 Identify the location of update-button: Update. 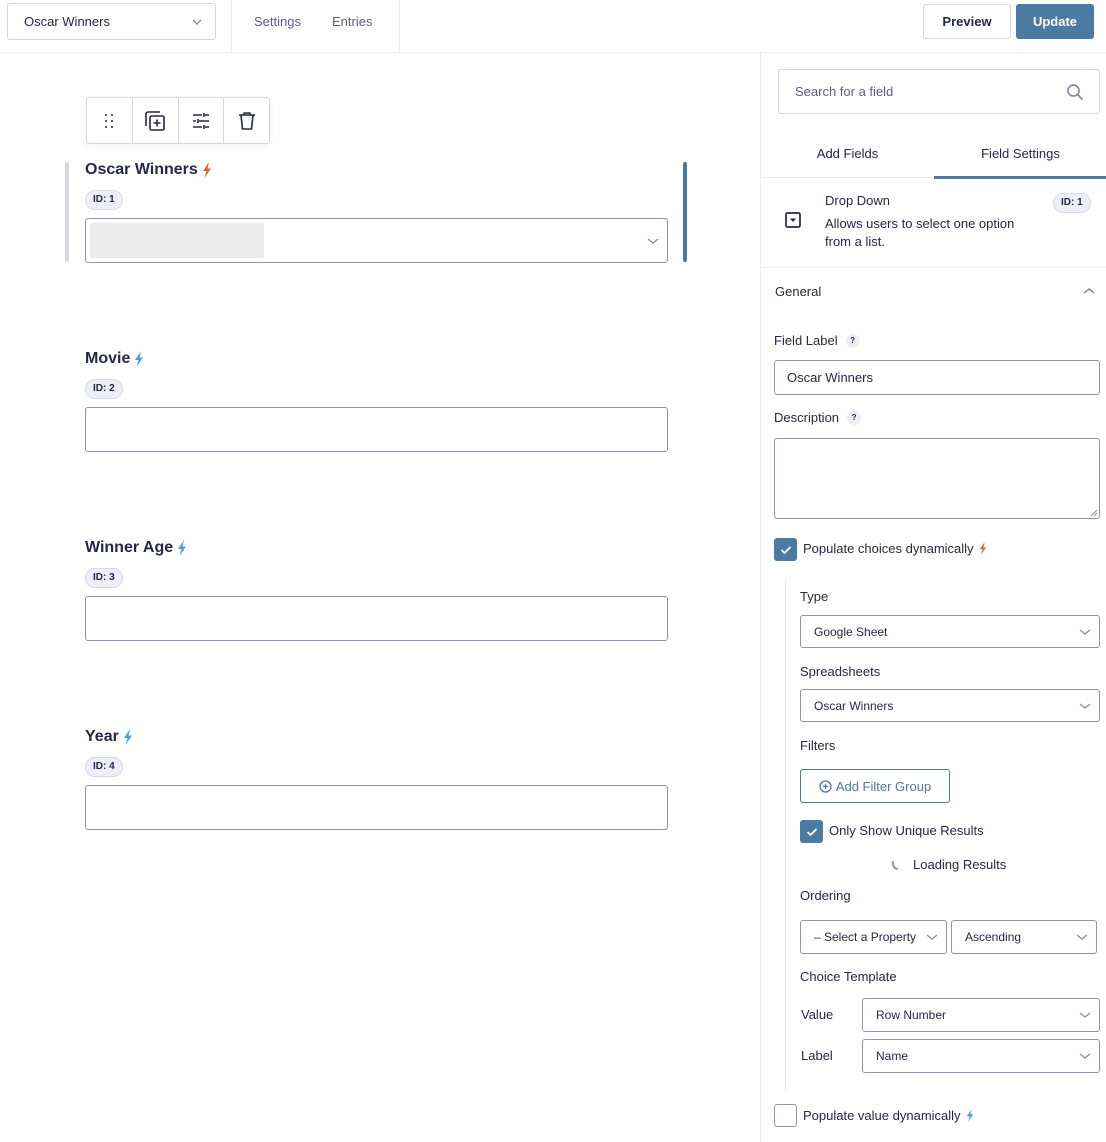
(1055, 21).